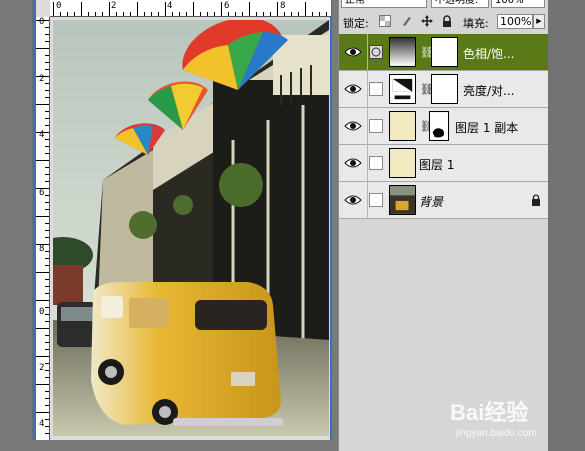 This screenshot has height=451, width=585. What do you see at coordinates (402, 200) in the screenshot?
I see `background-thumbnail` at bounding box center [402, 200].